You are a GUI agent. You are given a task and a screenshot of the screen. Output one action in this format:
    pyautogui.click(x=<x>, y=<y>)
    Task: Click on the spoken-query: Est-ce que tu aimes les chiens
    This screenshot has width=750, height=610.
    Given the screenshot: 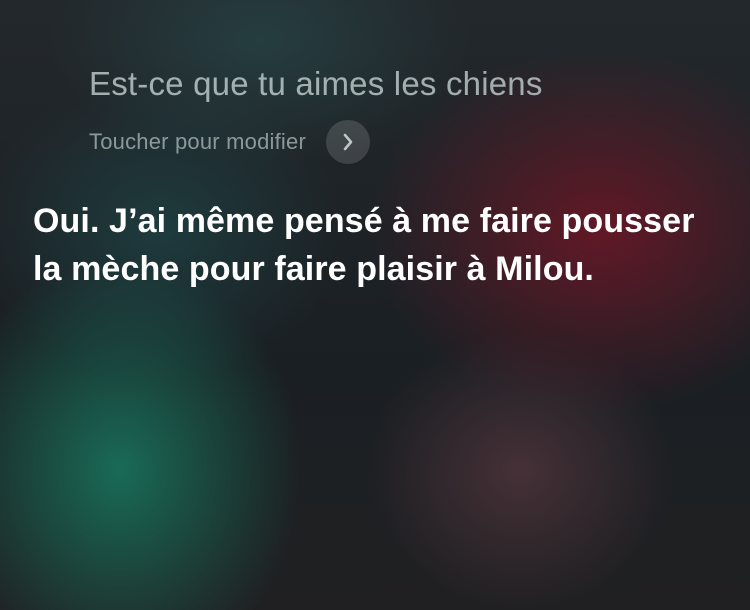 What is the action you would take?
    pyautogui.click(x=404, y=84)
    